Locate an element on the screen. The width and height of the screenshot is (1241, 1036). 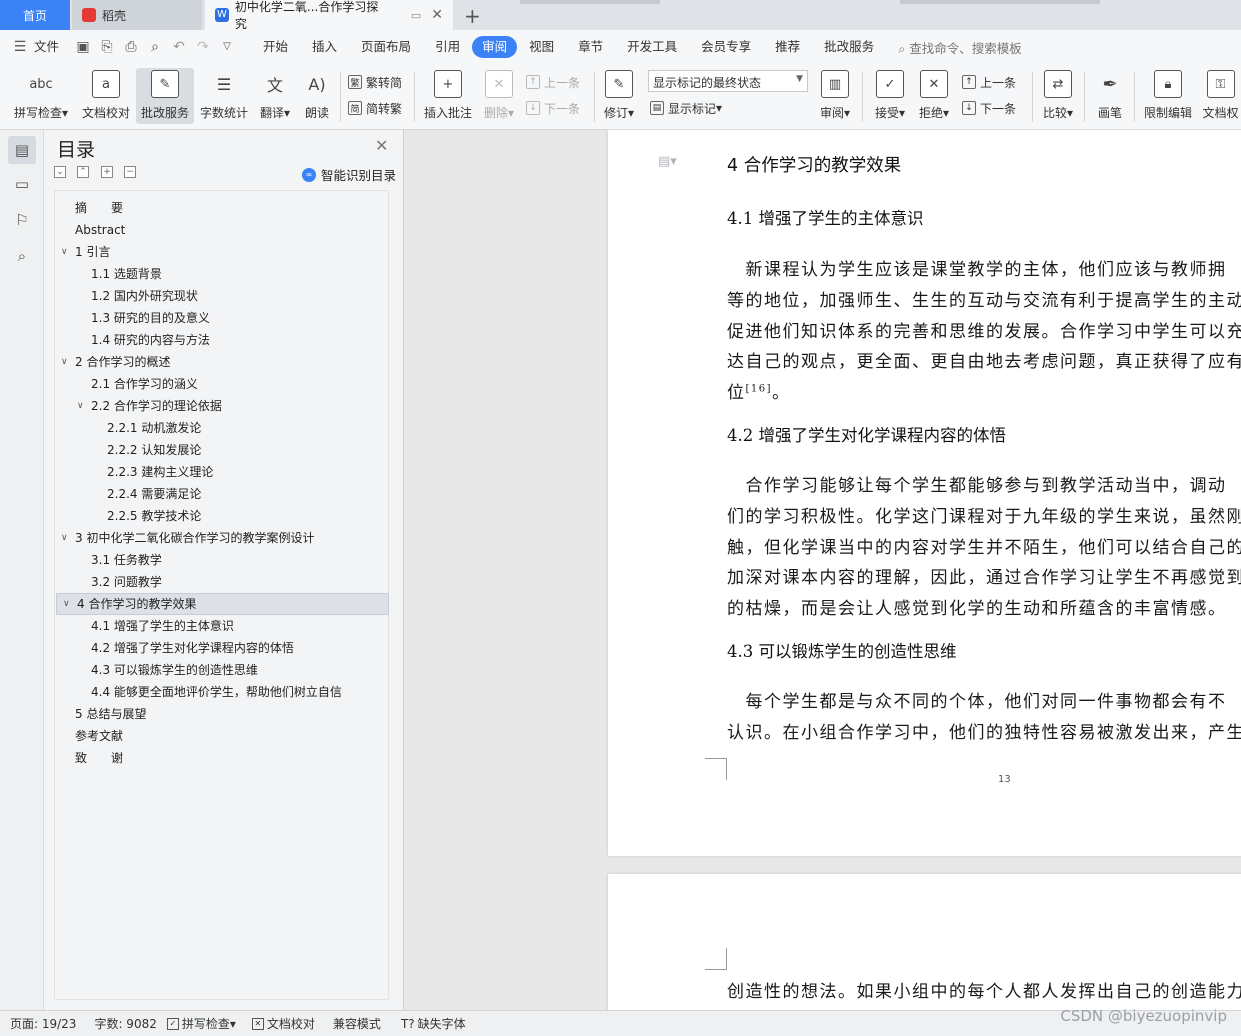
prev-change-button: ↑ 上一条 is located at coordinates (989, 82).